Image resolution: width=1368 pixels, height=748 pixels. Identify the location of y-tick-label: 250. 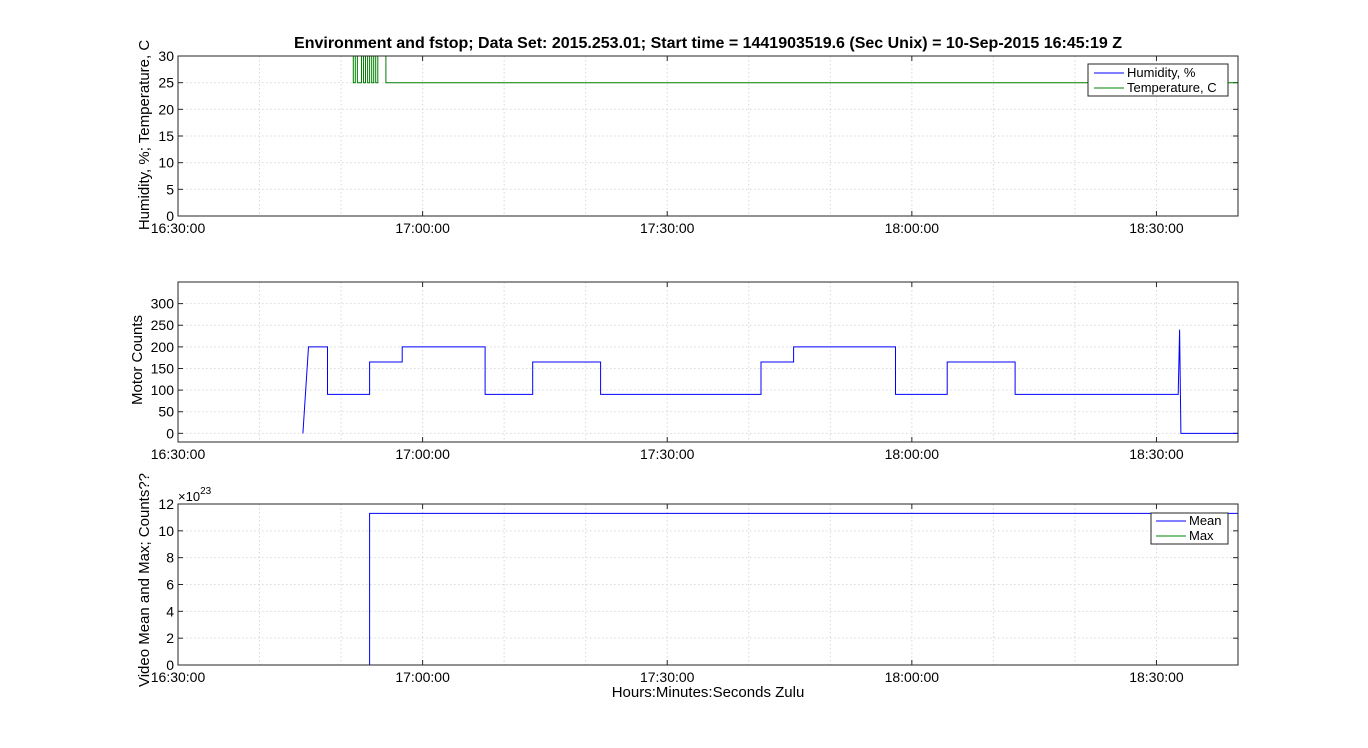
(163, 325).